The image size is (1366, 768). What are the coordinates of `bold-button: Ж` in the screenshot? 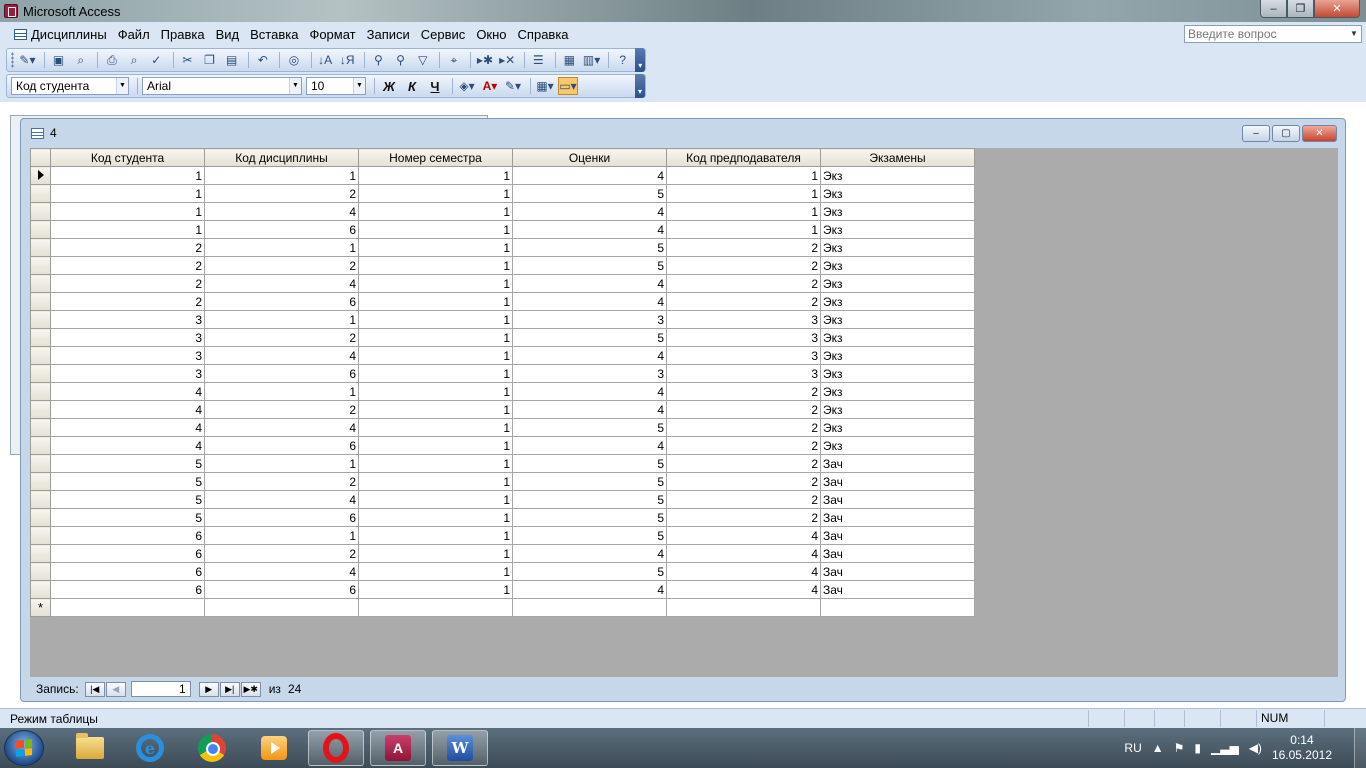 It's located at (389, 86).